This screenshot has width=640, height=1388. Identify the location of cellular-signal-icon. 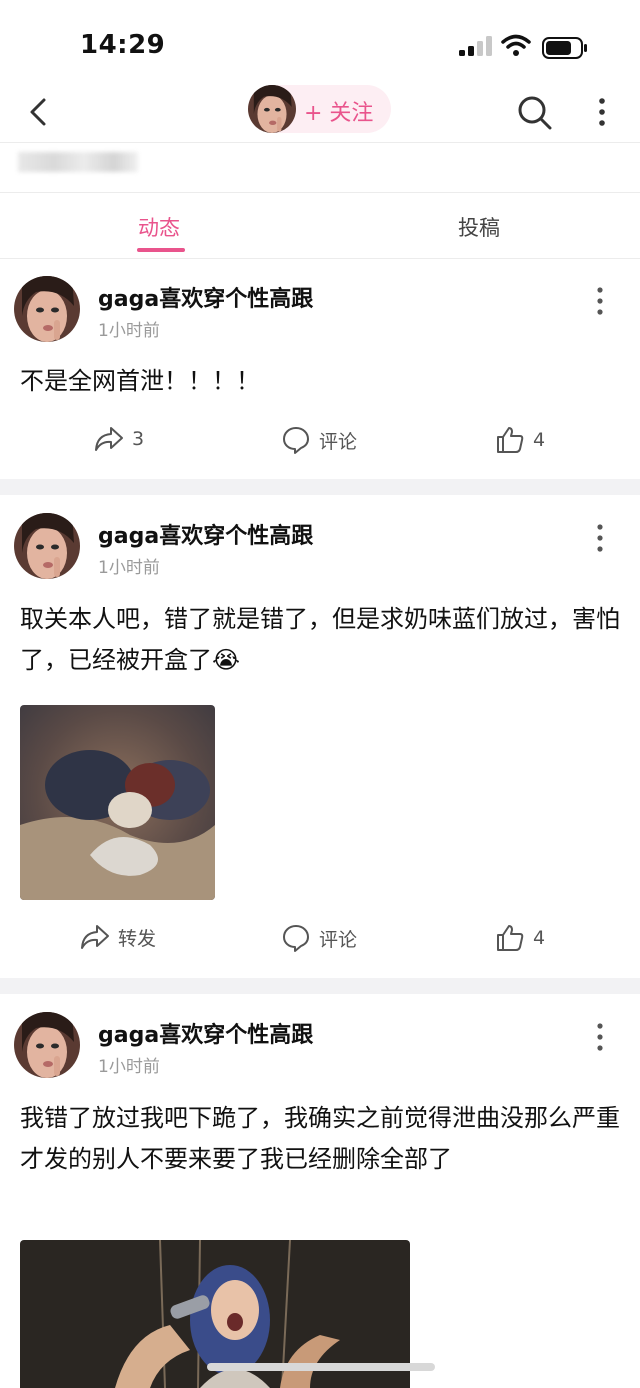
(475, 46).